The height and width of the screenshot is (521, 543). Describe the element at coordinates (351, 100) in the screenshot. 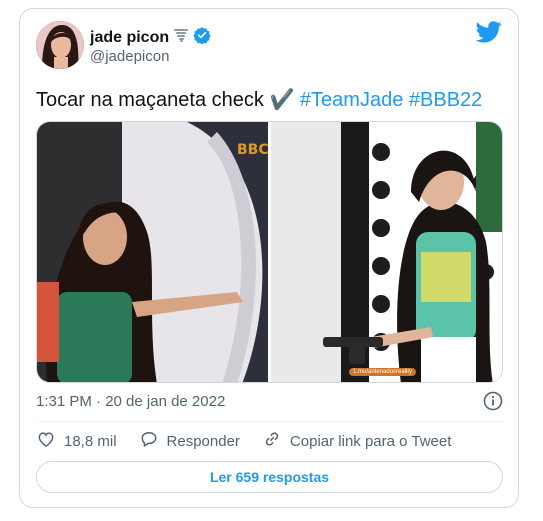

I see `hashtag-teamjade: #TeamJade` at that location.